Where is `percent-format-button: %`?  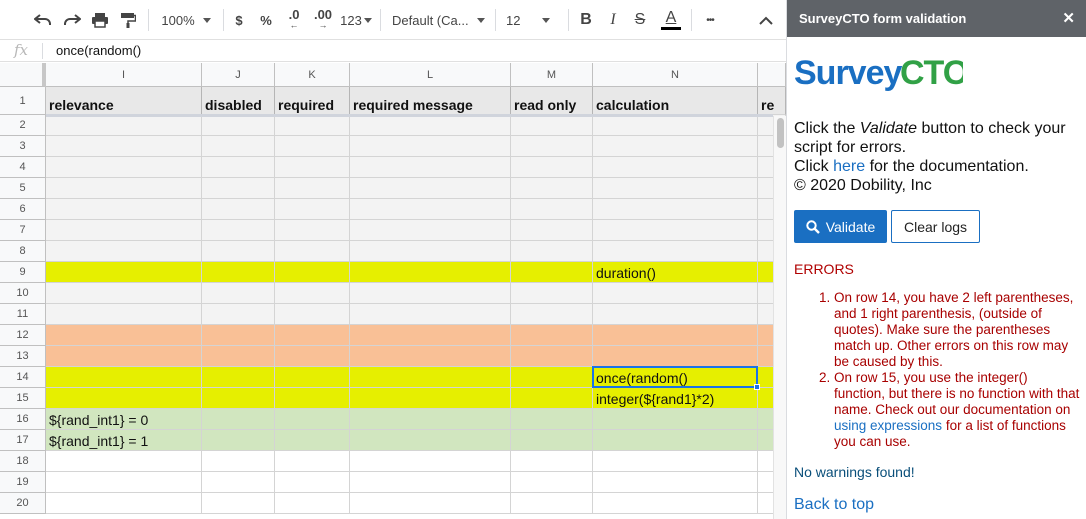
percent-format-button: % is located at coordinates (266, 20).